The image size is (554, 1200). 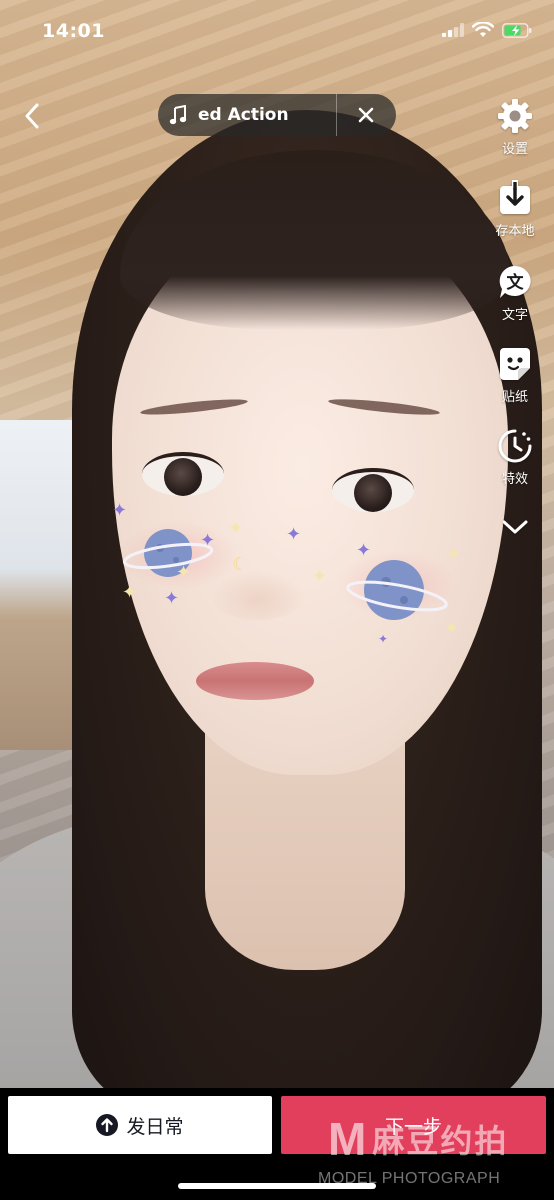 I want to click on planet-sticker-right, so click(x=397, y=590).